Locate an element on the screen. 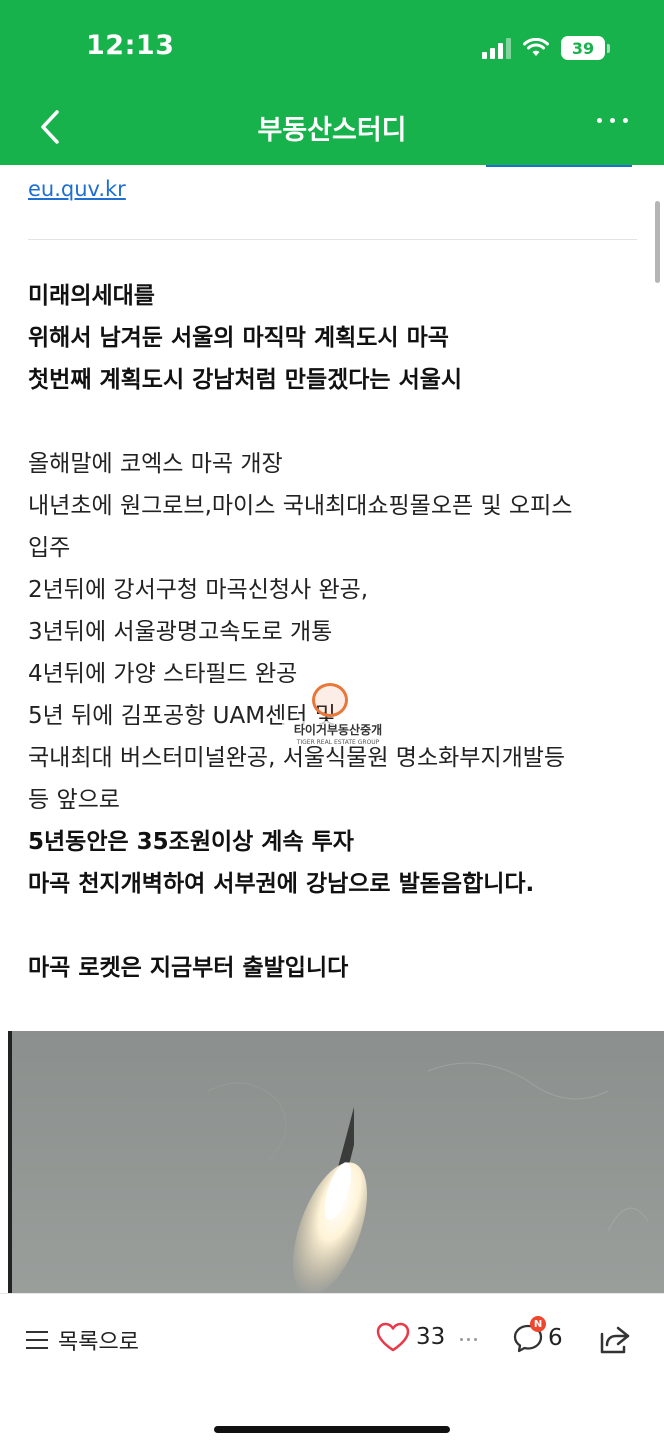 The image size is (664, 1440). watermark-title: 타이거부동산중개 is located at coordinates (338, 729).